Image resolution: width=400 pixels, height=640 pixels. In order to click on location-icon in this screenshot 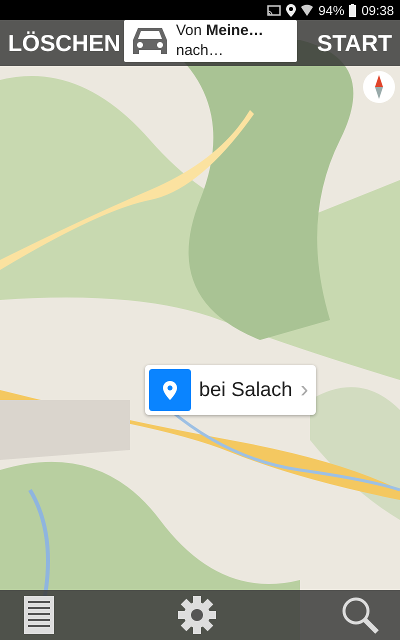, I will do `click(291, 10)`.